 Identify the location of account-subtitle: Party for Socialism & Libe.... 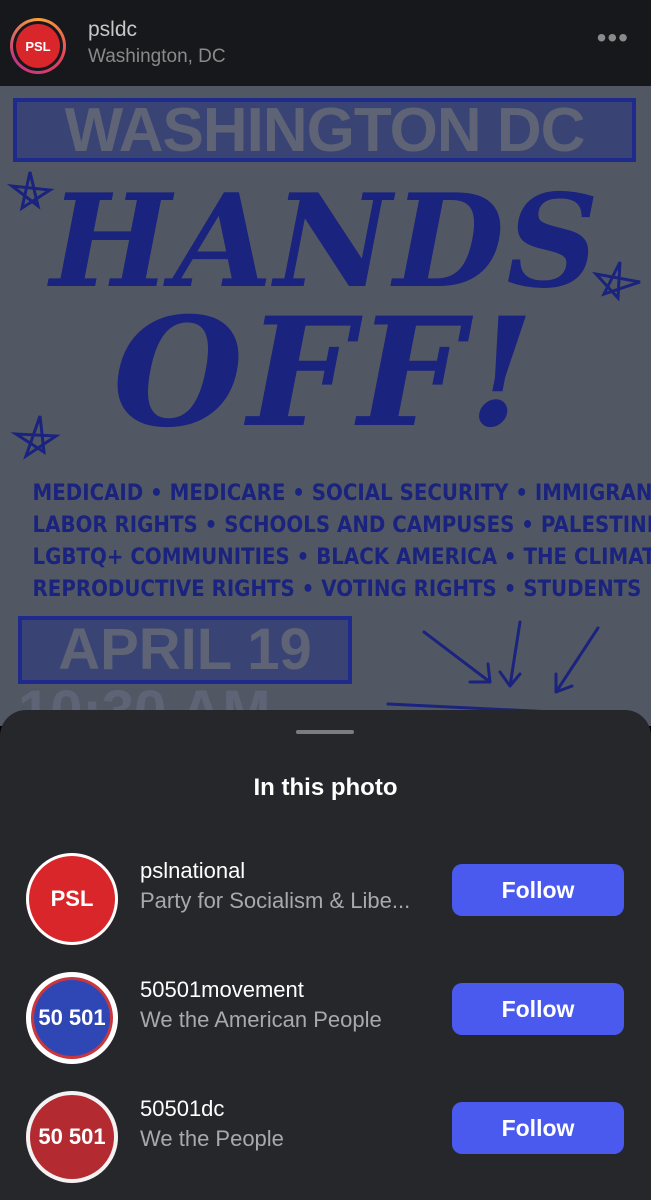
(275, 900).